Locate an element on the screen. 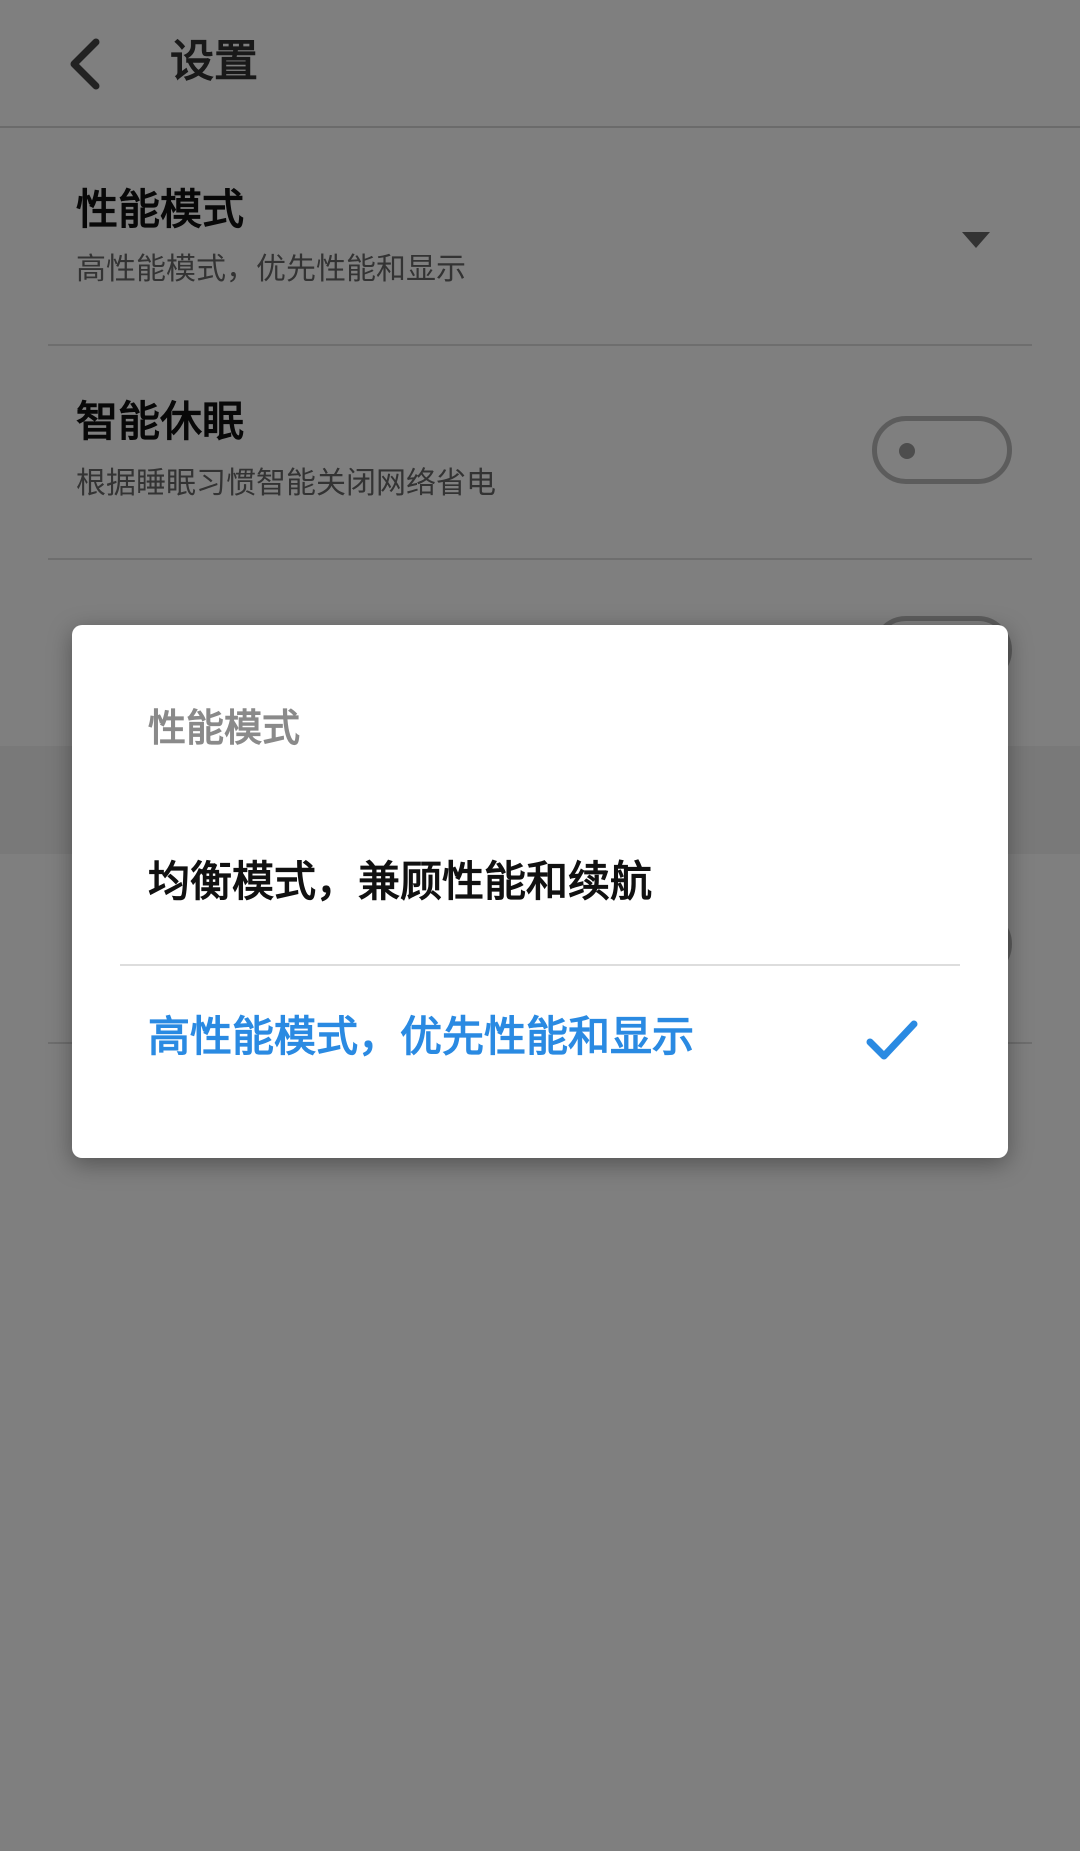  option-label: 高性能模式，优先性能和显示 is located at coordinates (421, 1036).